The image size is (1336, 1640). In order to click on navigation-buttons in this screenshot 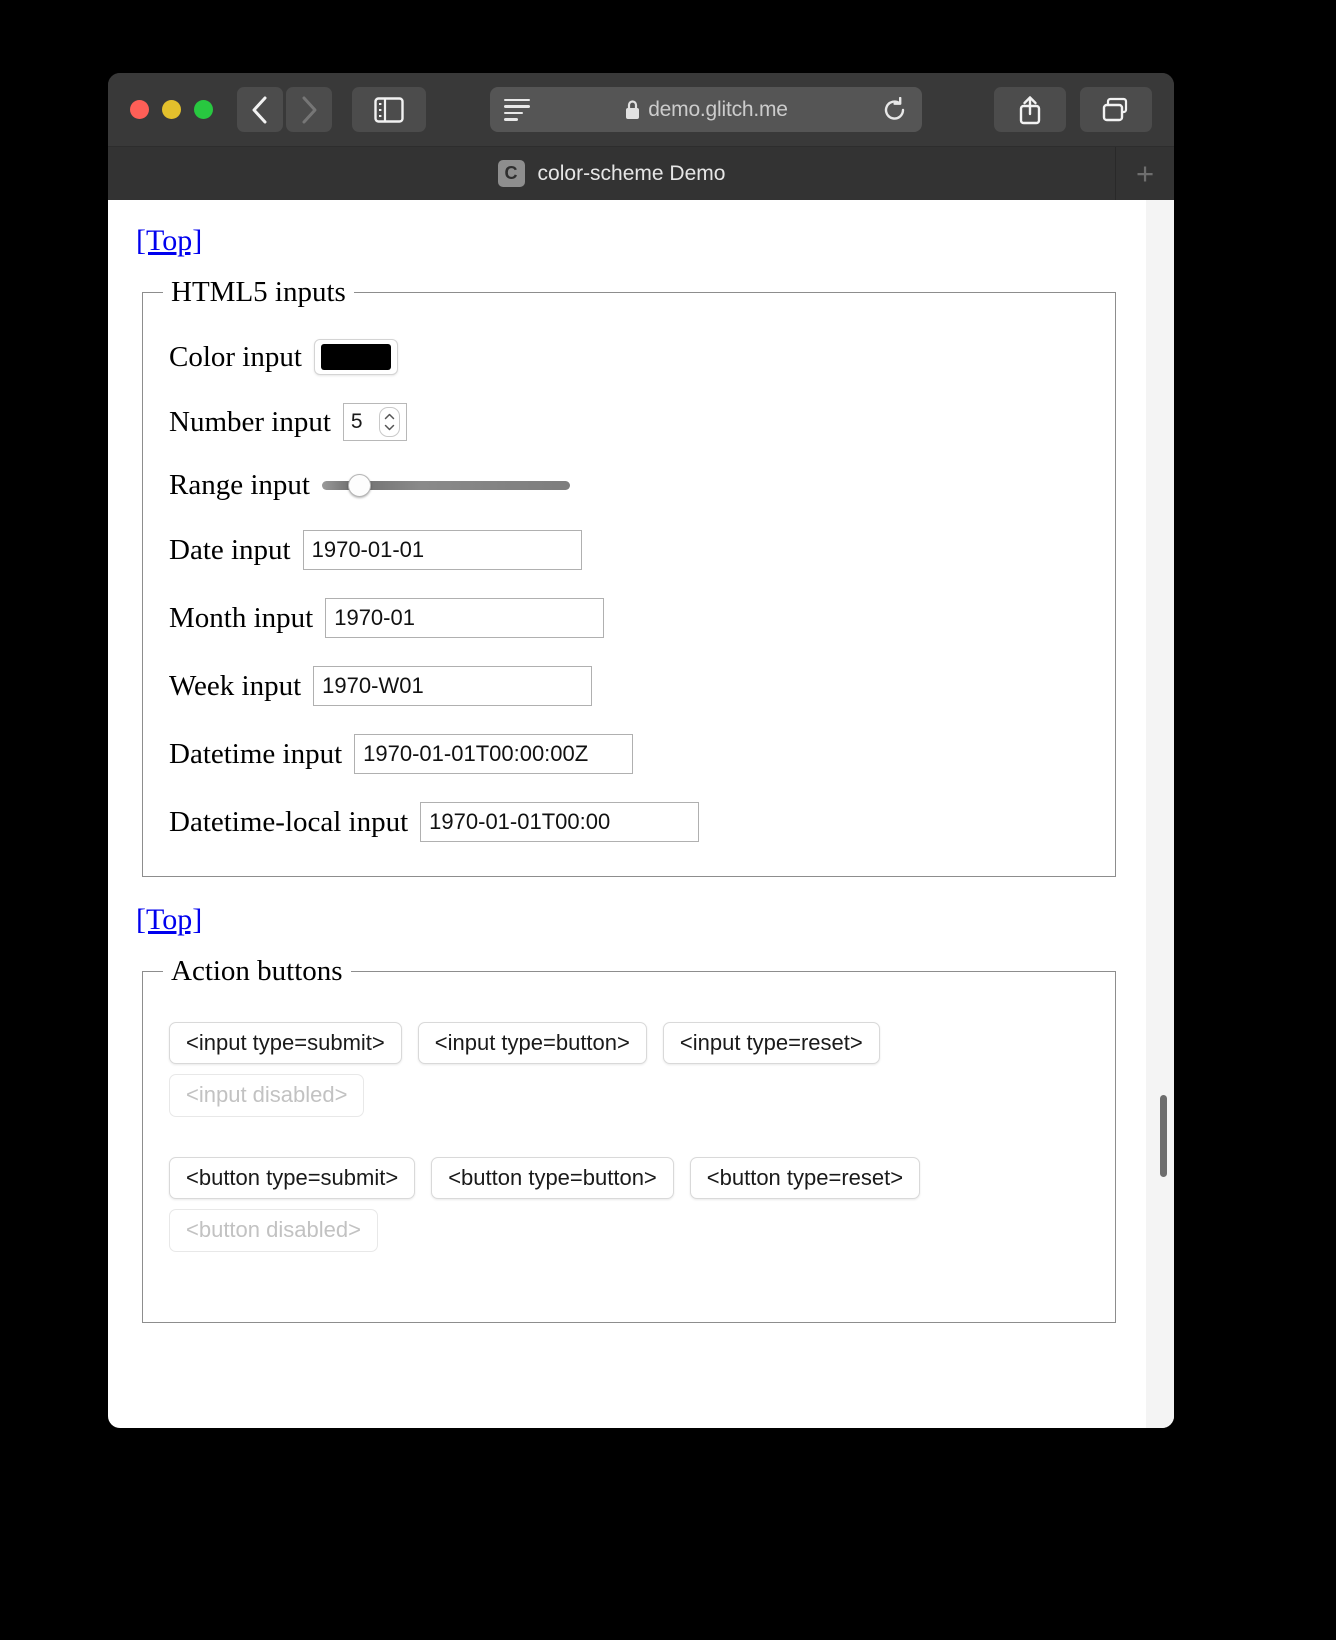, I will do `click(284, 109)`.